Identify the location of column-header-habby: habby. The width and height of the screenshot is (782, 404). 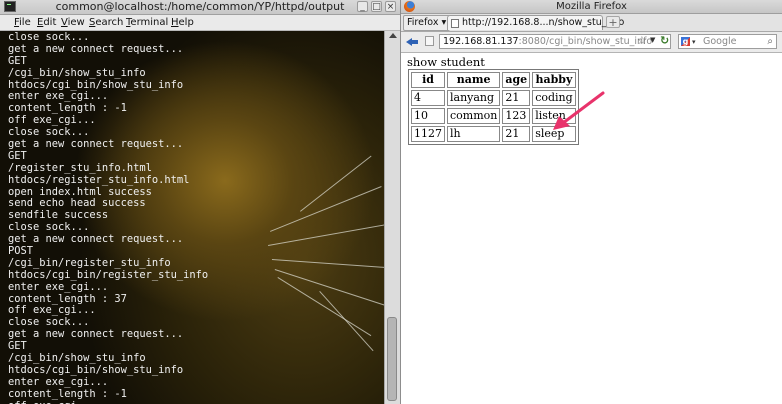
(554, 80).